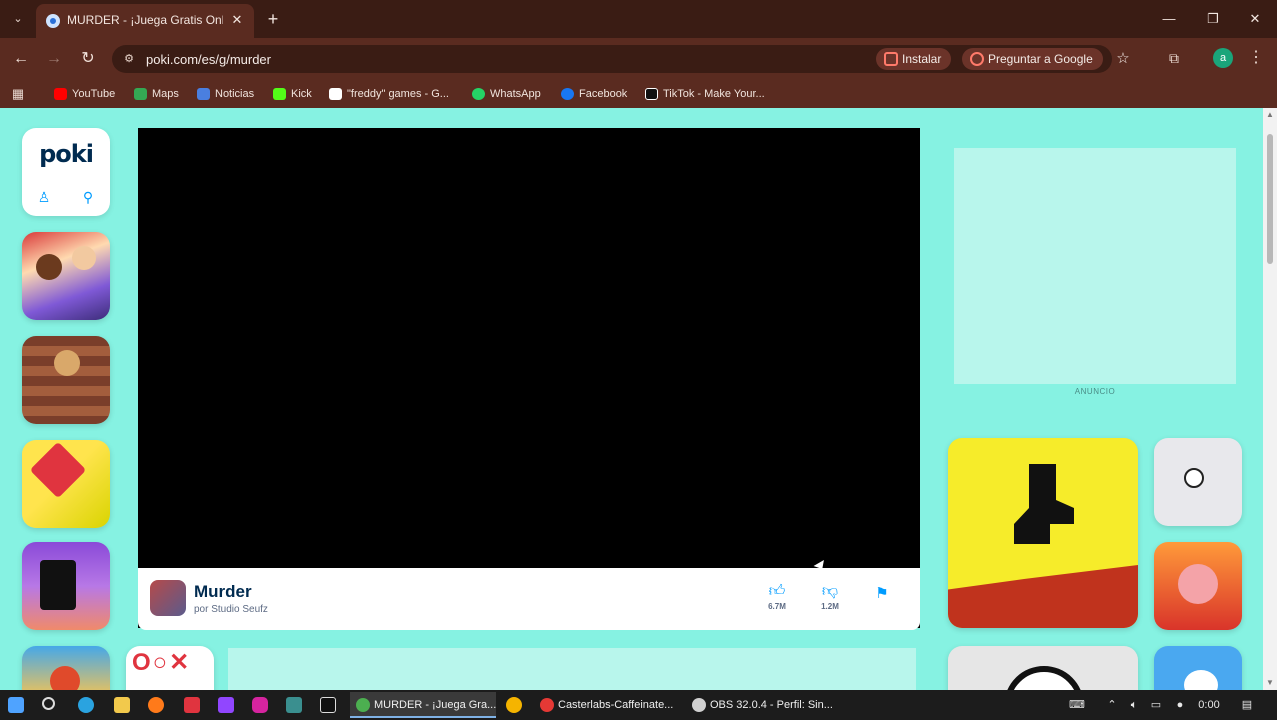 Image resolution: width=1277 pixels, height=720 pixels. Describe the element at coordinates (1174, 58) in the screenshot. I see `extensions-icon: ⧉` at that location.